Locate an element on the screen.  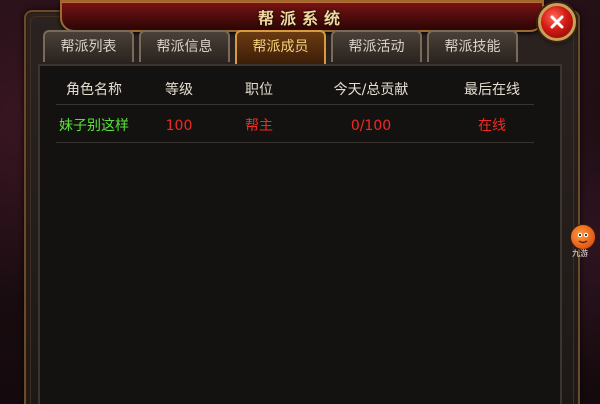
floating-assistant: 九游 is located at coordinates (585, 241).